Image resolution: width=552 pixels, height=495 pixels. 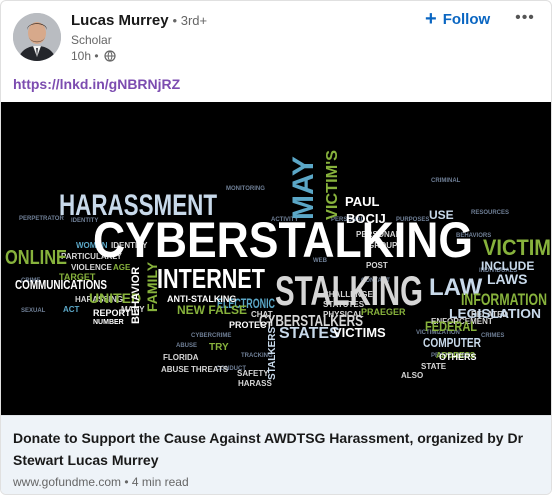 What do you see at coordinates (412, 375) in the screenshot?
I see `svg-text: ALSO` at bounding box center [412, 375].